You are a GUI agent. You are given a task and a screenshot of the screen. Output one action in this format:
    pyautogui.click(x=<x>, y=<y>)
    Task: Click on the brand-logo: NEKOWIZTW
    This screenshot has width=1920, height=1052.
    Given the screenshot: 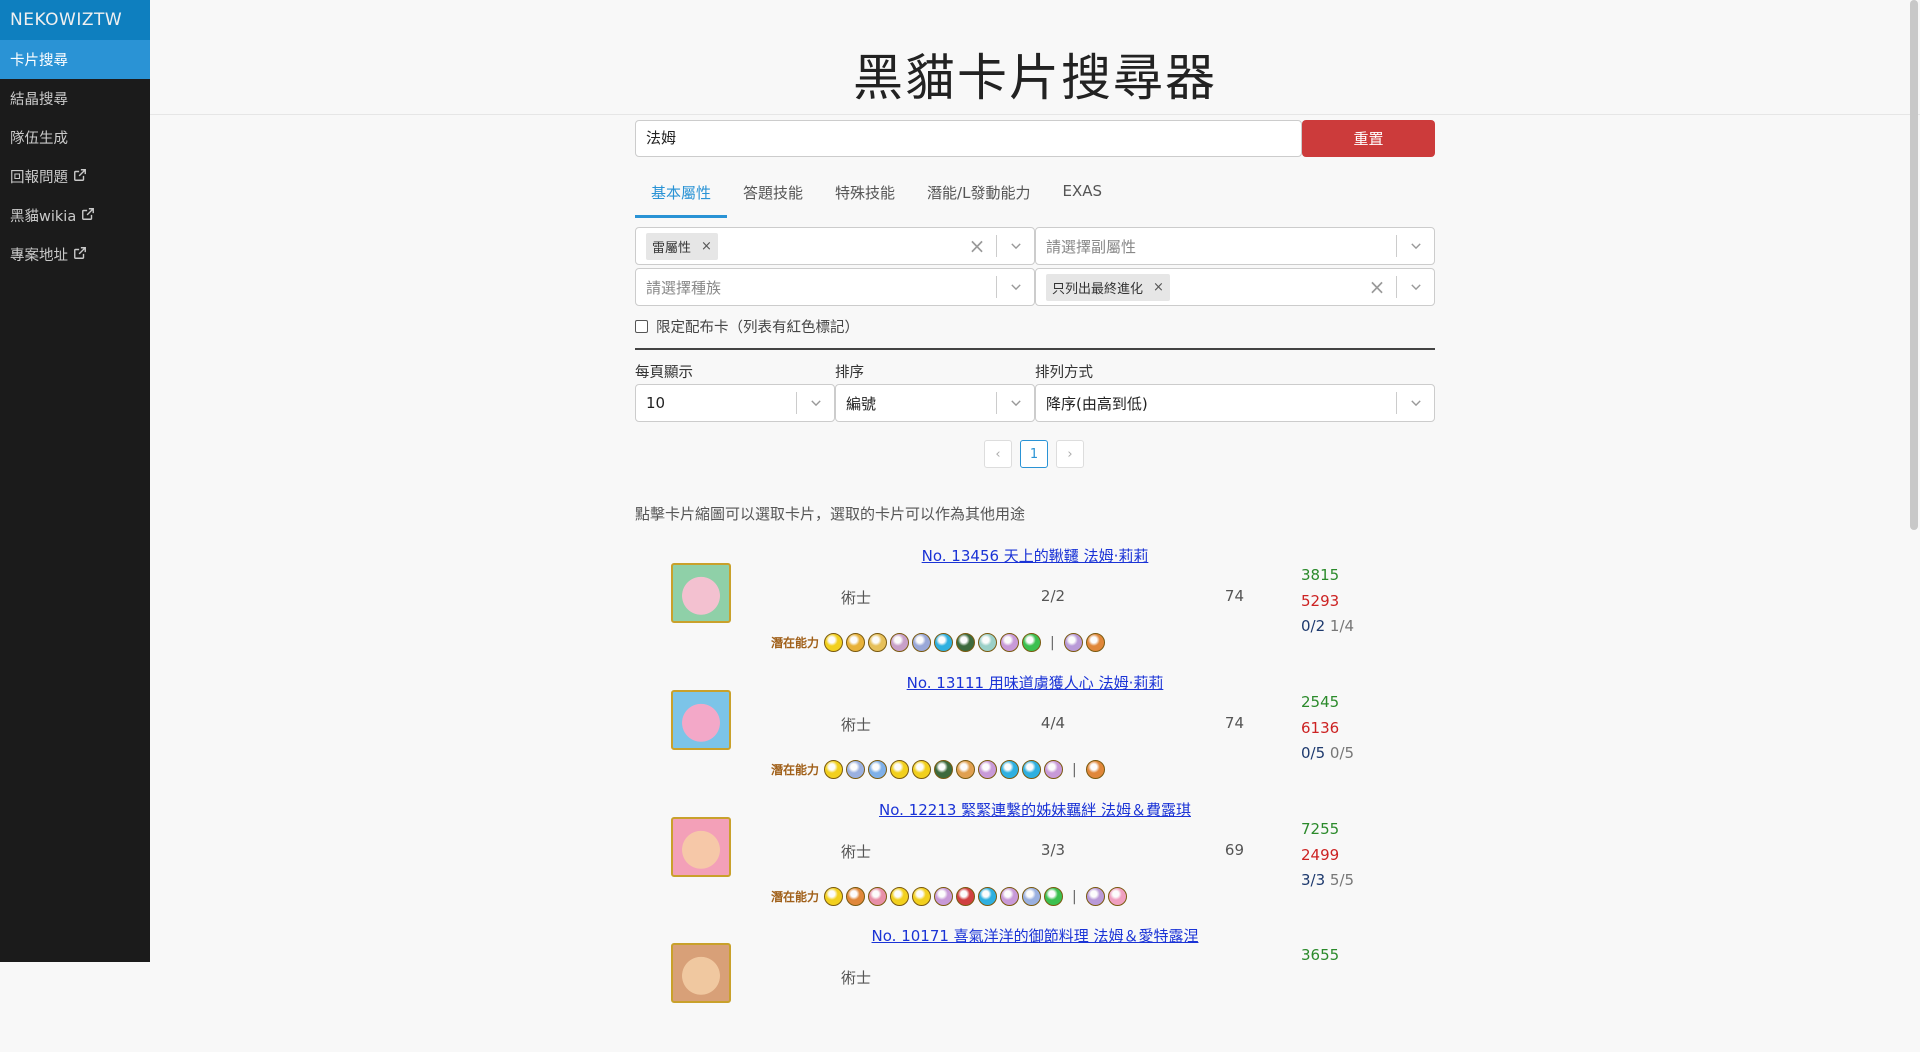 What is the action you would take?
    pyautogui.click(x=75, y=20)
    